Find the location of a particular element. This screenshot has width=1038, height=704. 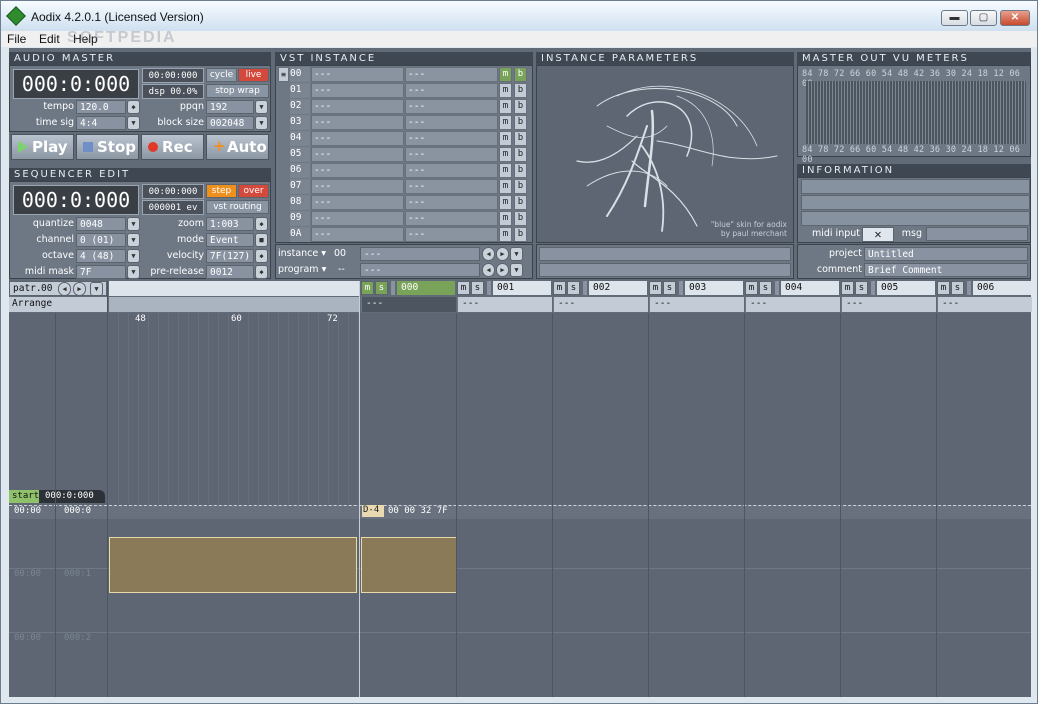

quantize-dropdown: ▼ is located at coordinates (133, 224).